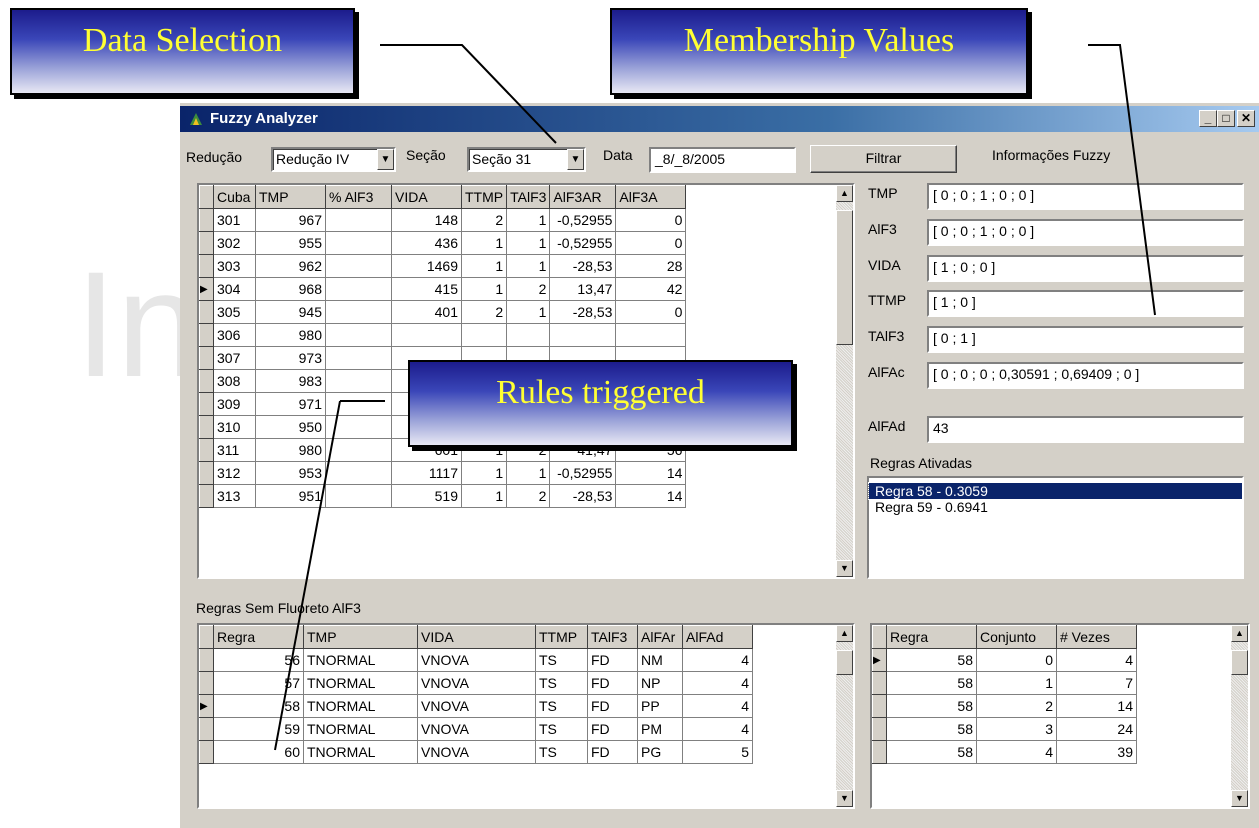  I want to click on row-indicator: ▶, so click(206, 706).